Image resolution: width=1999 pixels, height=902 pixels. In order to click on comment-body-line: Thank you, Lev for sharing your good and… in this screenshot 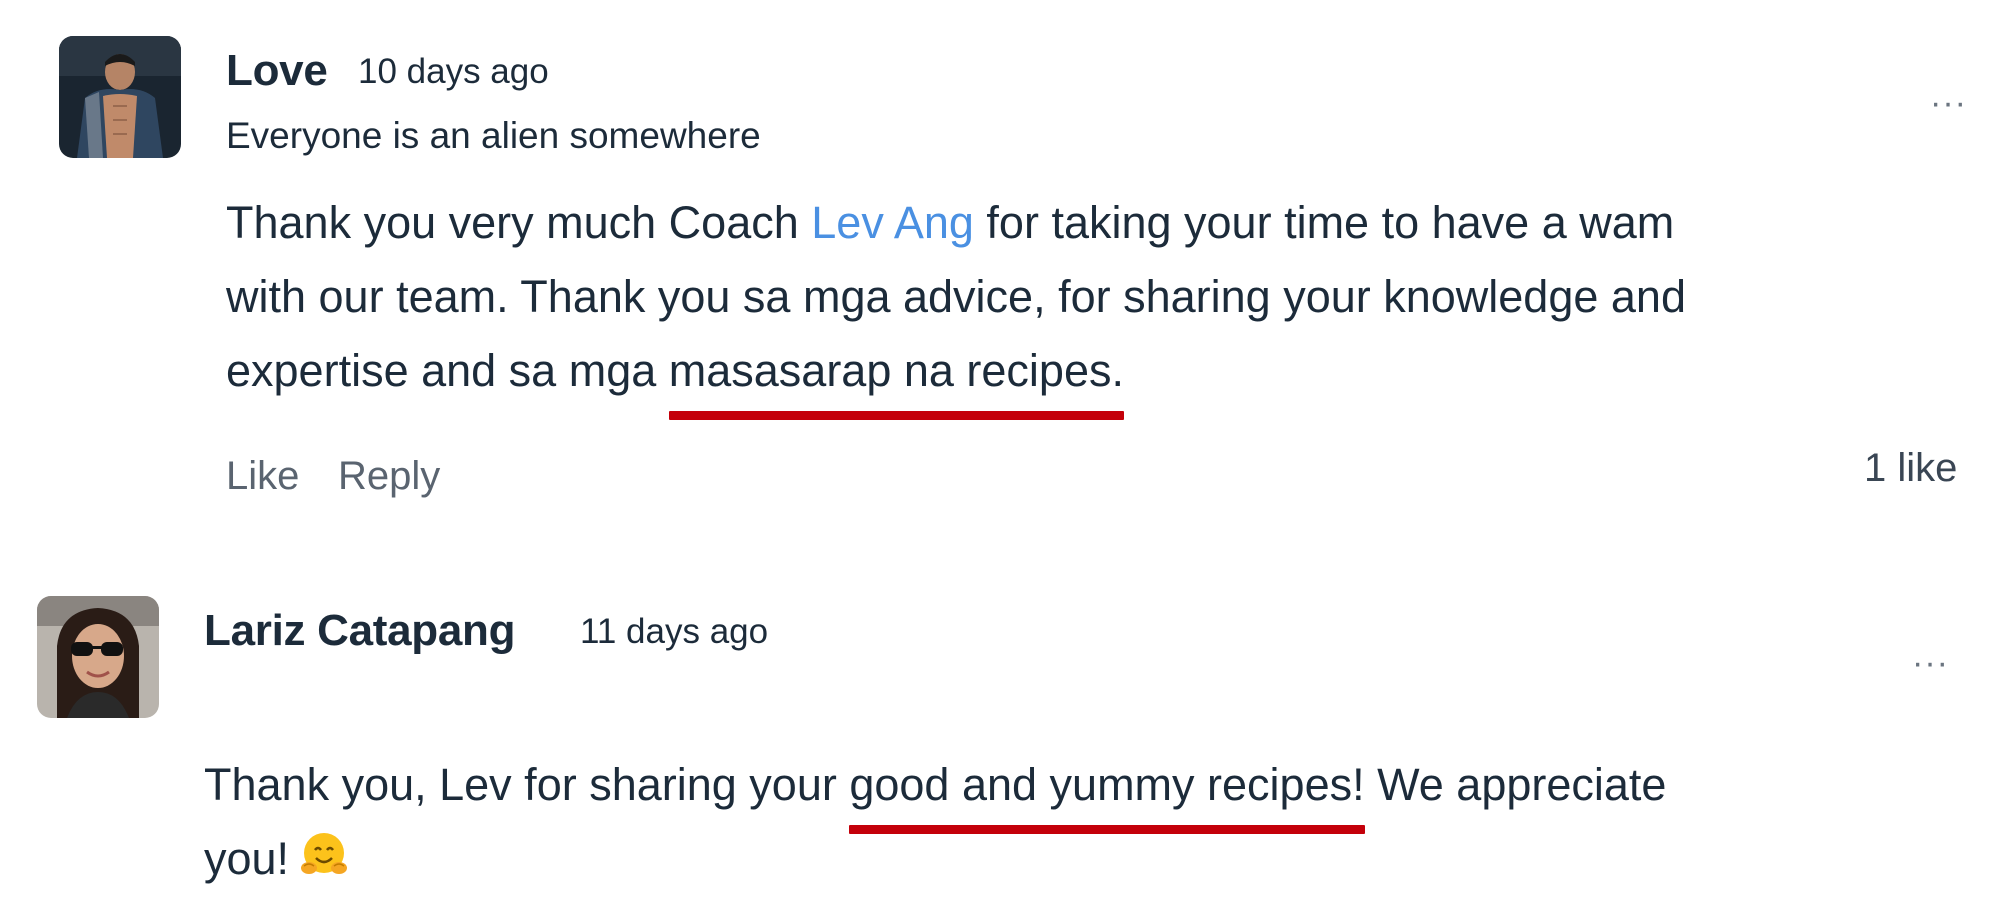, I will do `click(935, 791)`.